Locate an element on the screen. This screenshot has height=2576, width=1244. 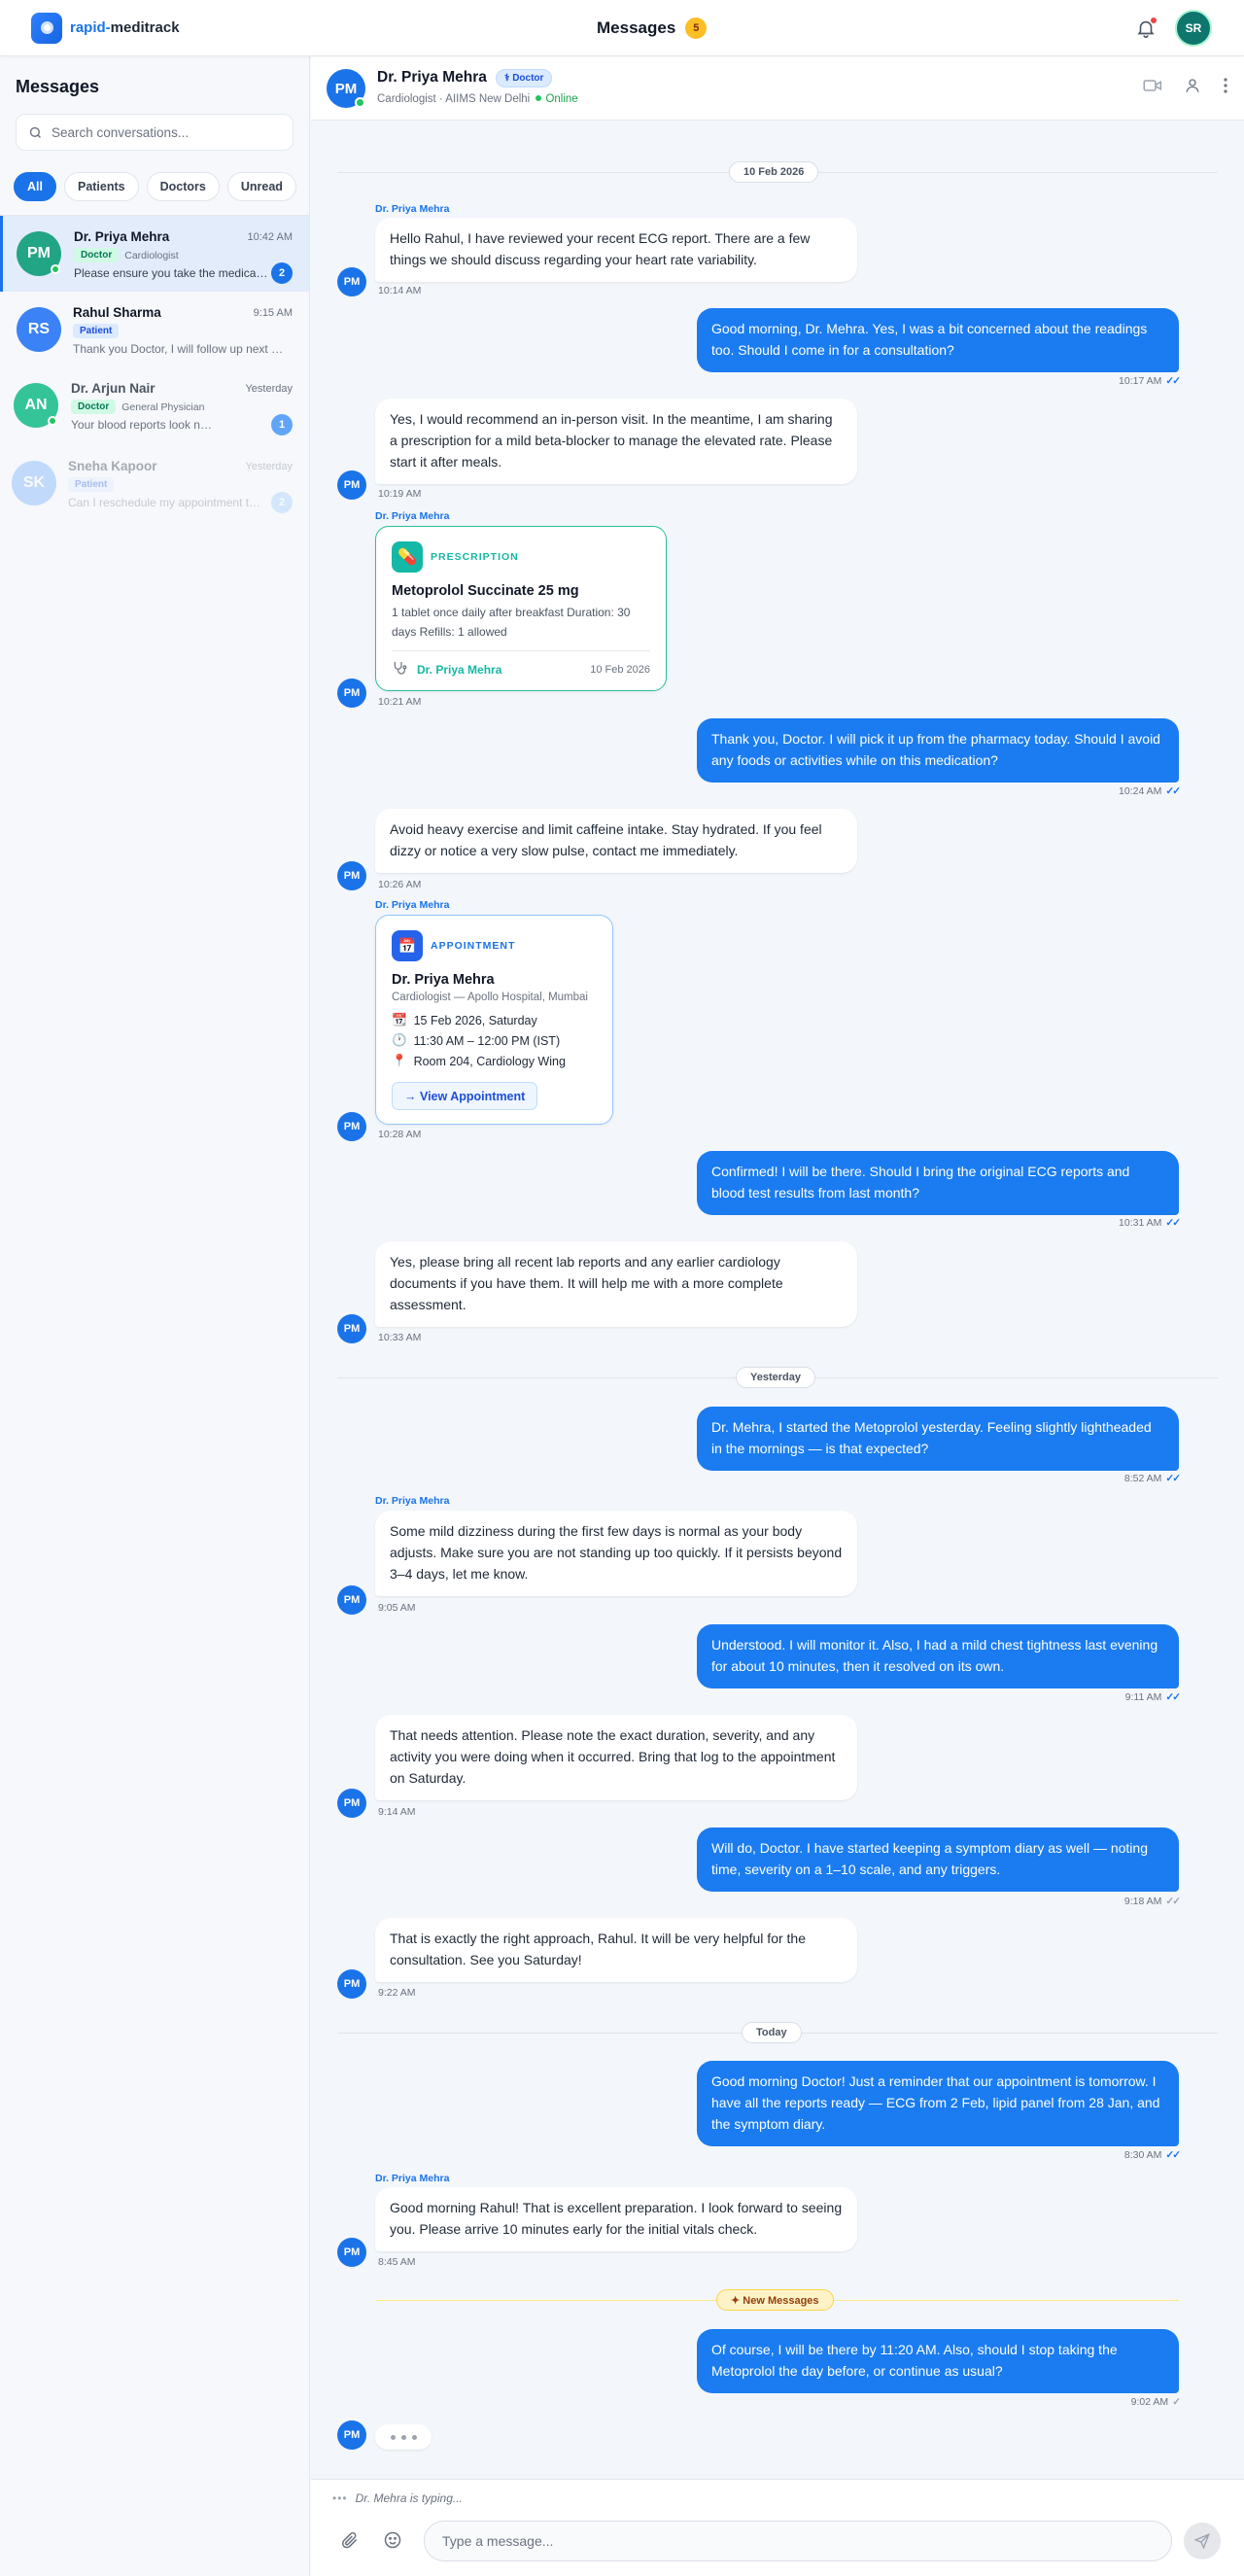
brand-logo: rapid-meditrack is located at coordinates (105, 28).